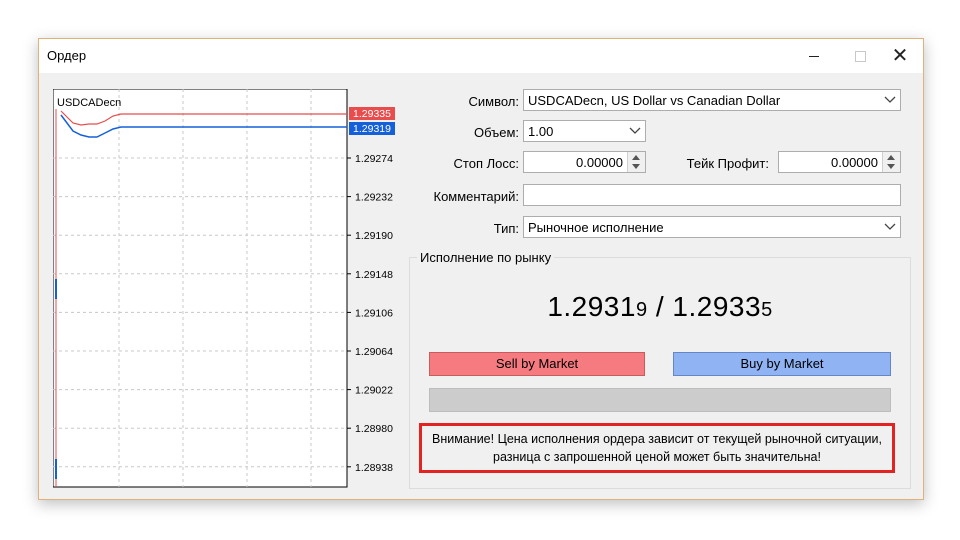 This screenshot has height=540, width=960. What do you see at coordinates (636, 162) in the screenshot?
I see `stoploss-stepper` at bounding box center [636, 162].